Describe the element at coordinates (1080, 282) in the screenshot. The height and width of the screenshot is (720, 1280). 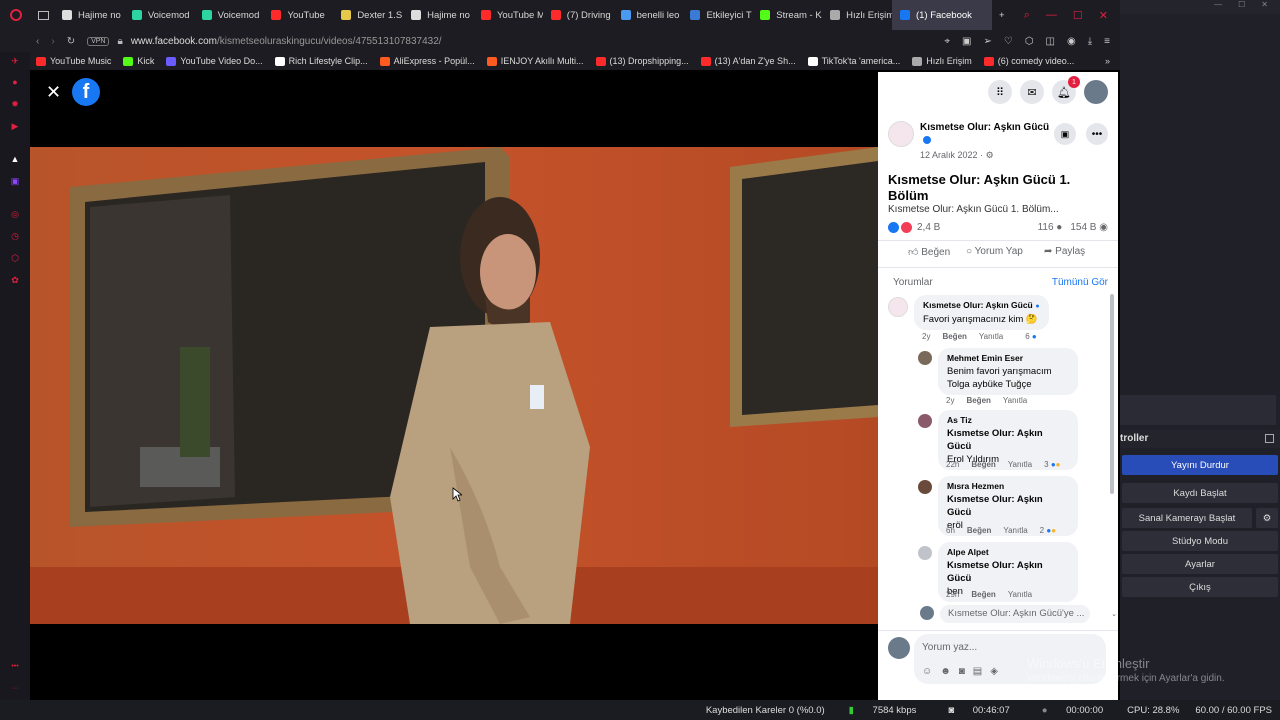
I see `see-all-link: Tümünü Gör` at that location.